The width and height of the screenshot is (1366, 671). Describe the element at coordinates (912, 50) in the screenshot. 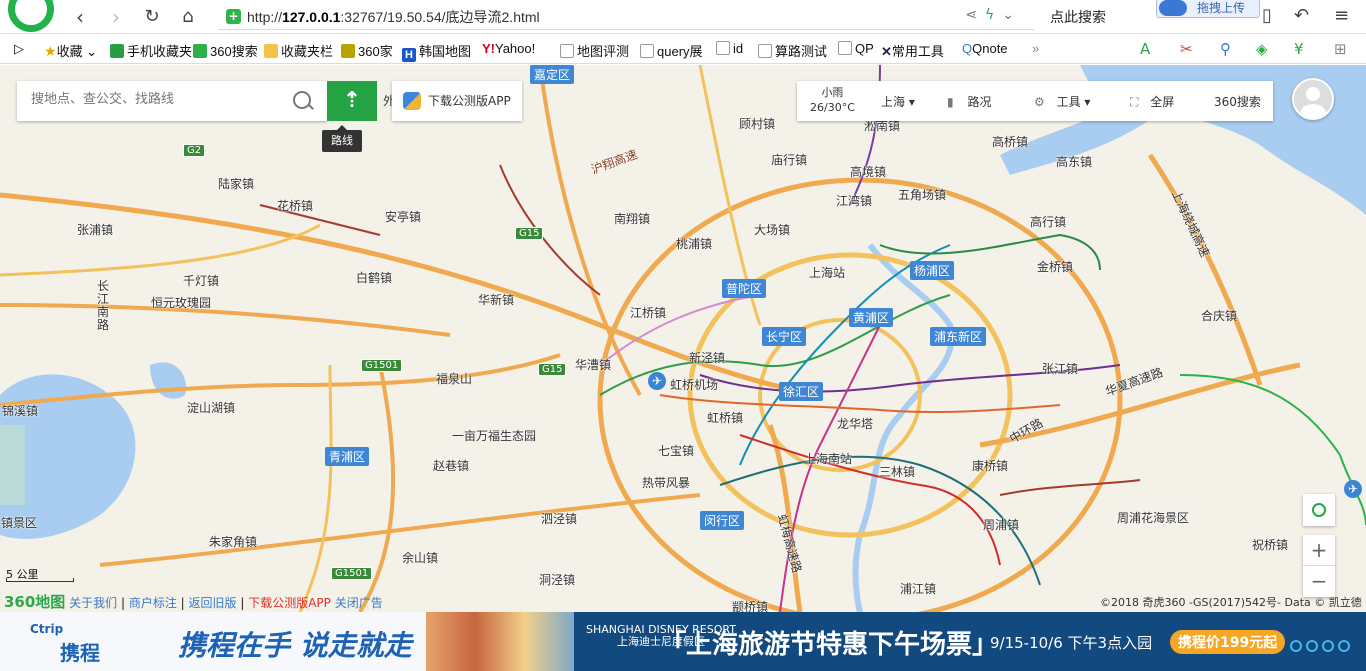

I see `bookmark-tools: ✕常用工具` at that location.